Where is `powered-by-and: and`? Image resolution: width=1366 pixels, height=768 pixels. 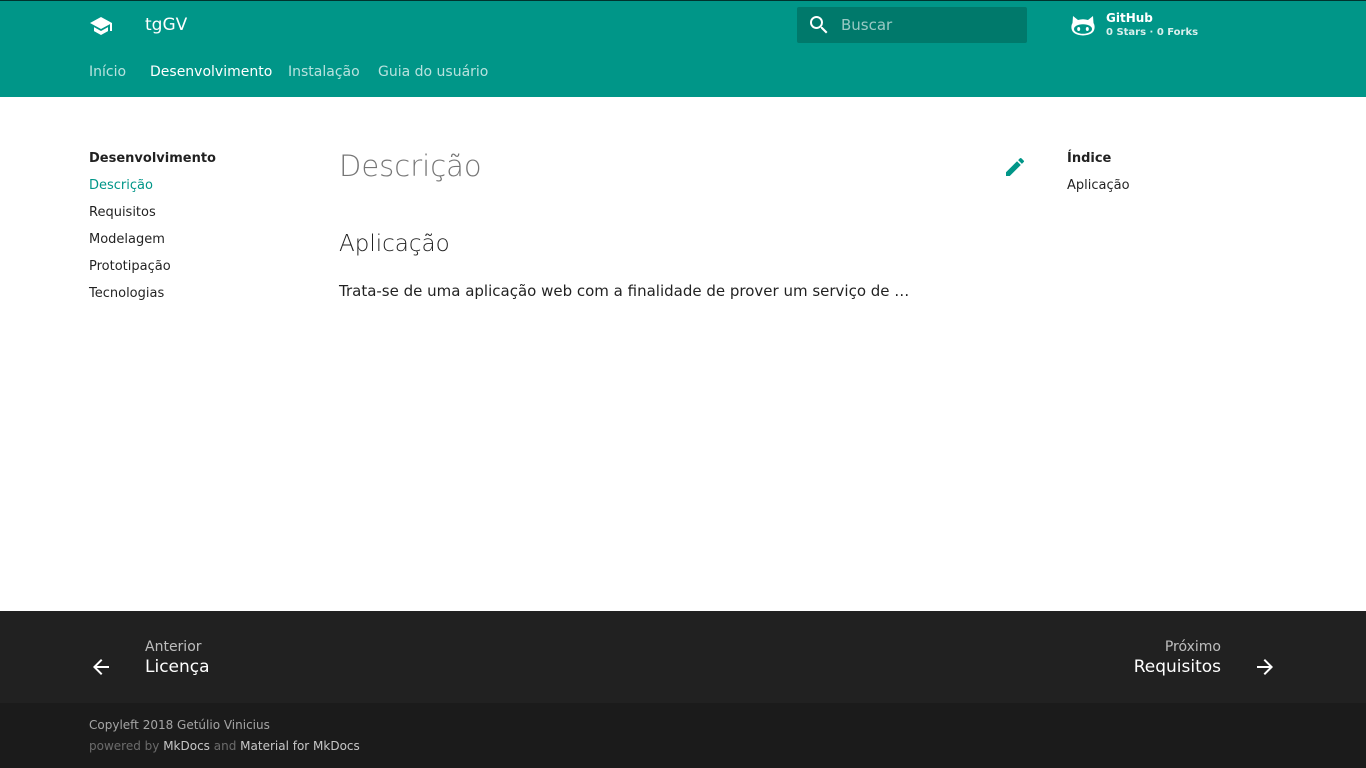
powered-by-and: and is located at coordinates (225, 746).